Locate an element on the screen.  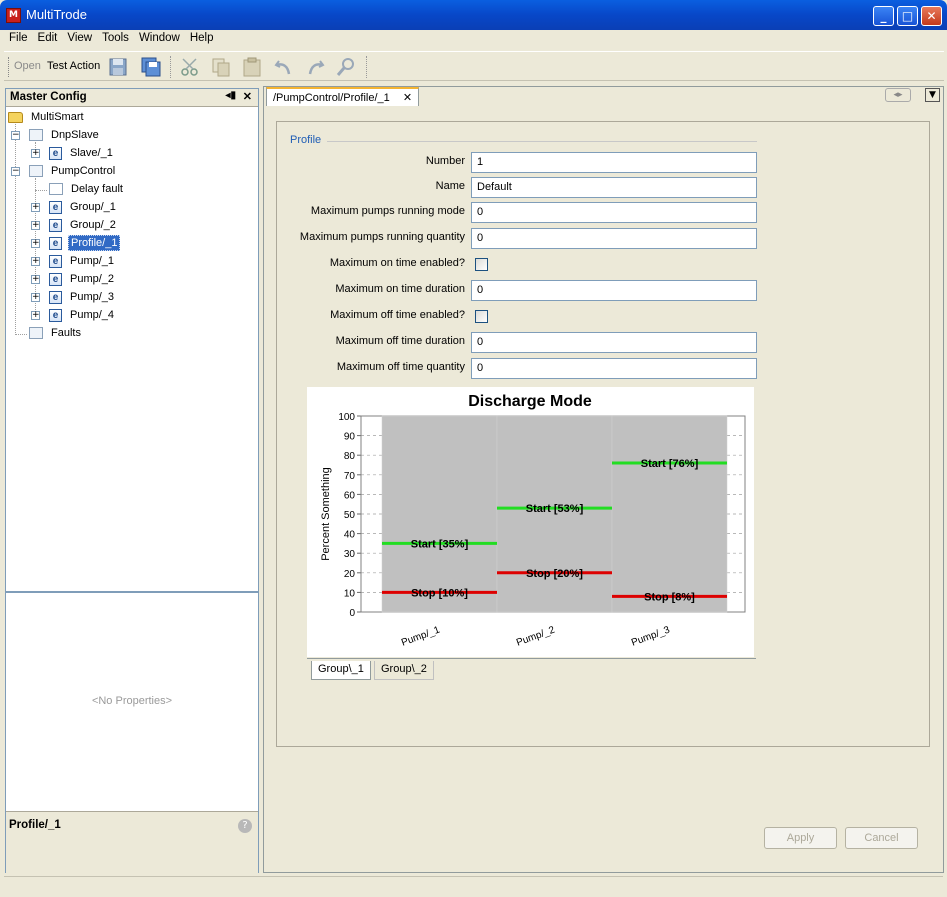
tree-item-delay-fault: Delay fault is located at coordinates (87, 189).